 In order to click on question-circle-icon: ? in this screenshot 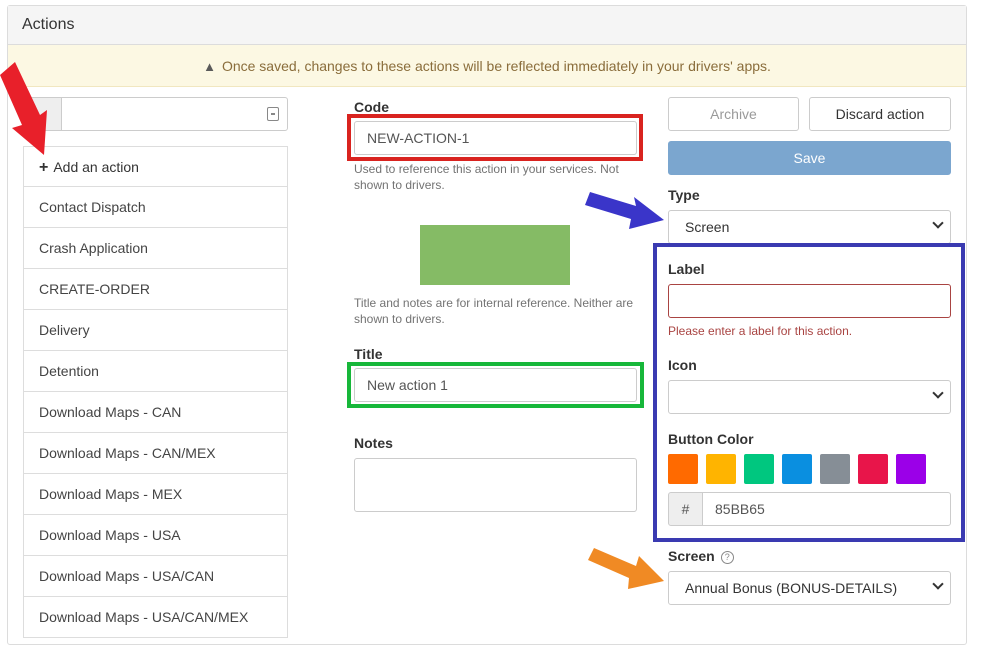, I will do `click(727, 557)`.